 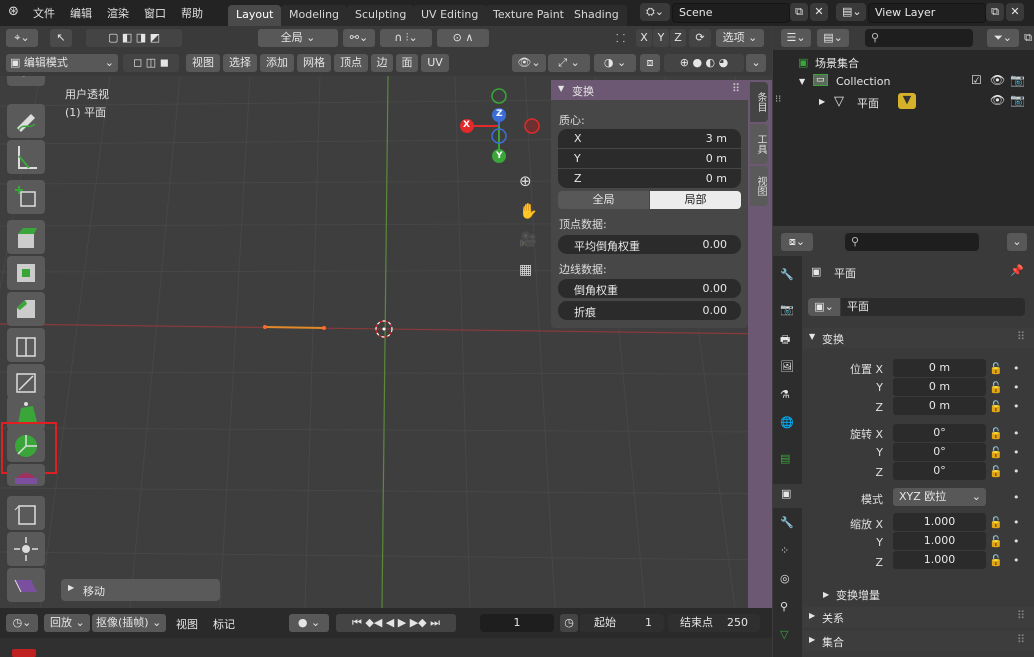 What do you see at coordinates (996, 406) in the screenshot?
I see `lock-location-z-icon: 🔓` at bounding box center [996, 406].